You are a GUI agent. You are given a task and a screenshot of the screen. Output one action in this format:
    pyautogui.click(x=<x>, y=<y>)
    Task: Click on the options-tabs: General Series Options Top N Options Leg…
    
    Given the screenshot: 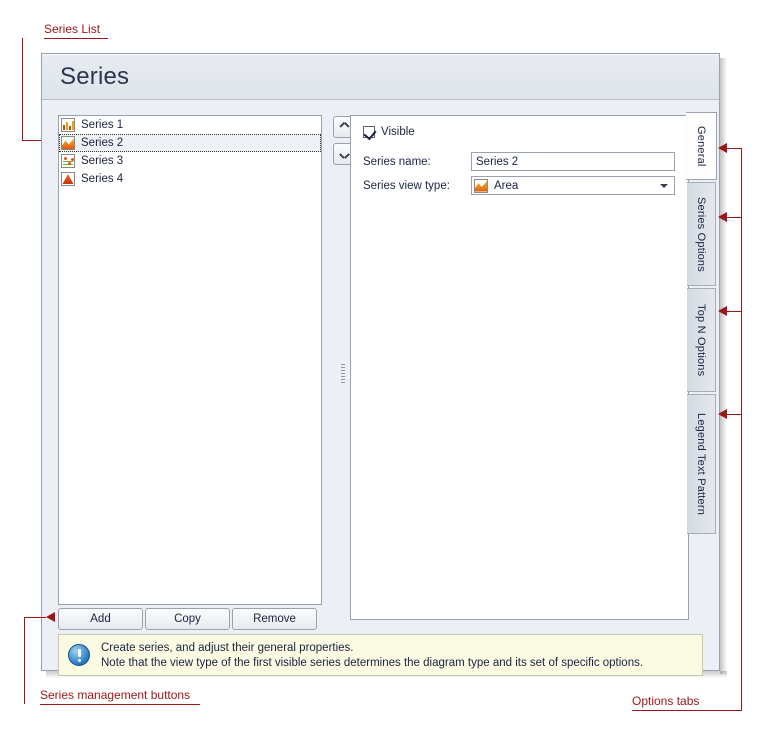 What is the action you would take?
    pyautogui.click(x=701, y=327)
    